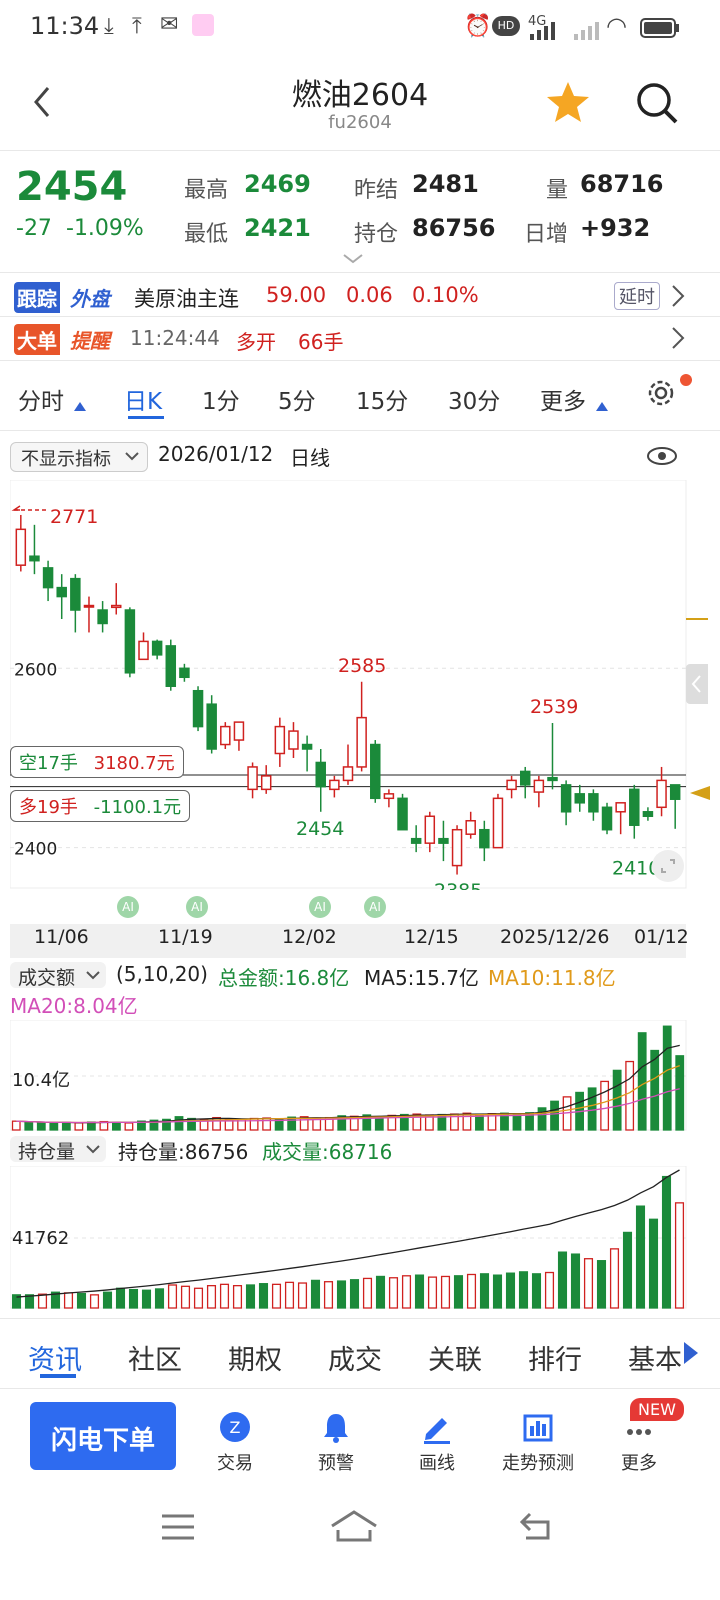 This screenshot has height=1600, width=720. I want to click on short-position-box: 空17手 3180.7元, so click(97, 762).